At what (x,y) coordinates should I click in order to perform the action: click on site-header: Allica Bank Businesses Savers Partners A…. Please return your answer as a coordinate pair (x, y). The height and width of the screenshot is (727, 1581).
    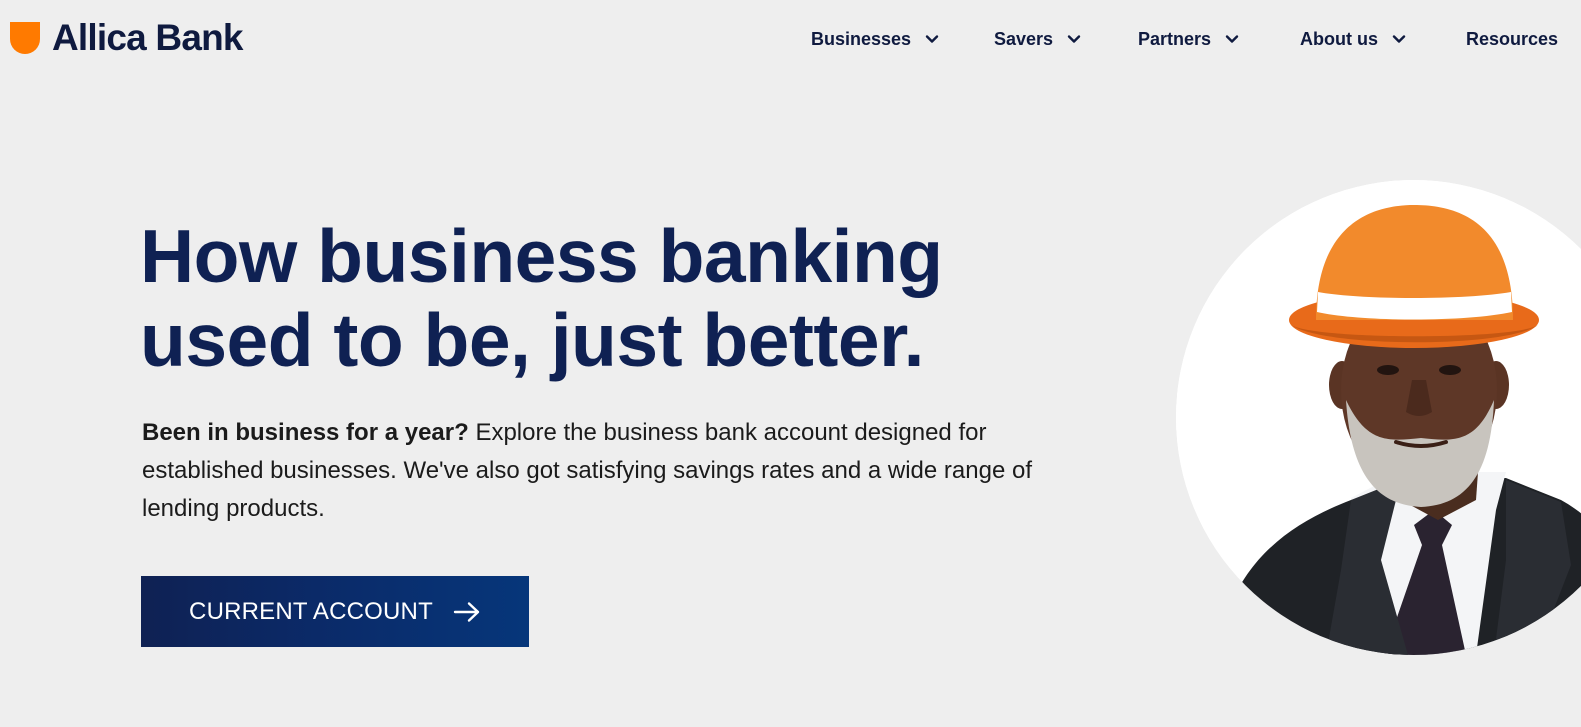
    Looking at the image, I should click on (790, 40).